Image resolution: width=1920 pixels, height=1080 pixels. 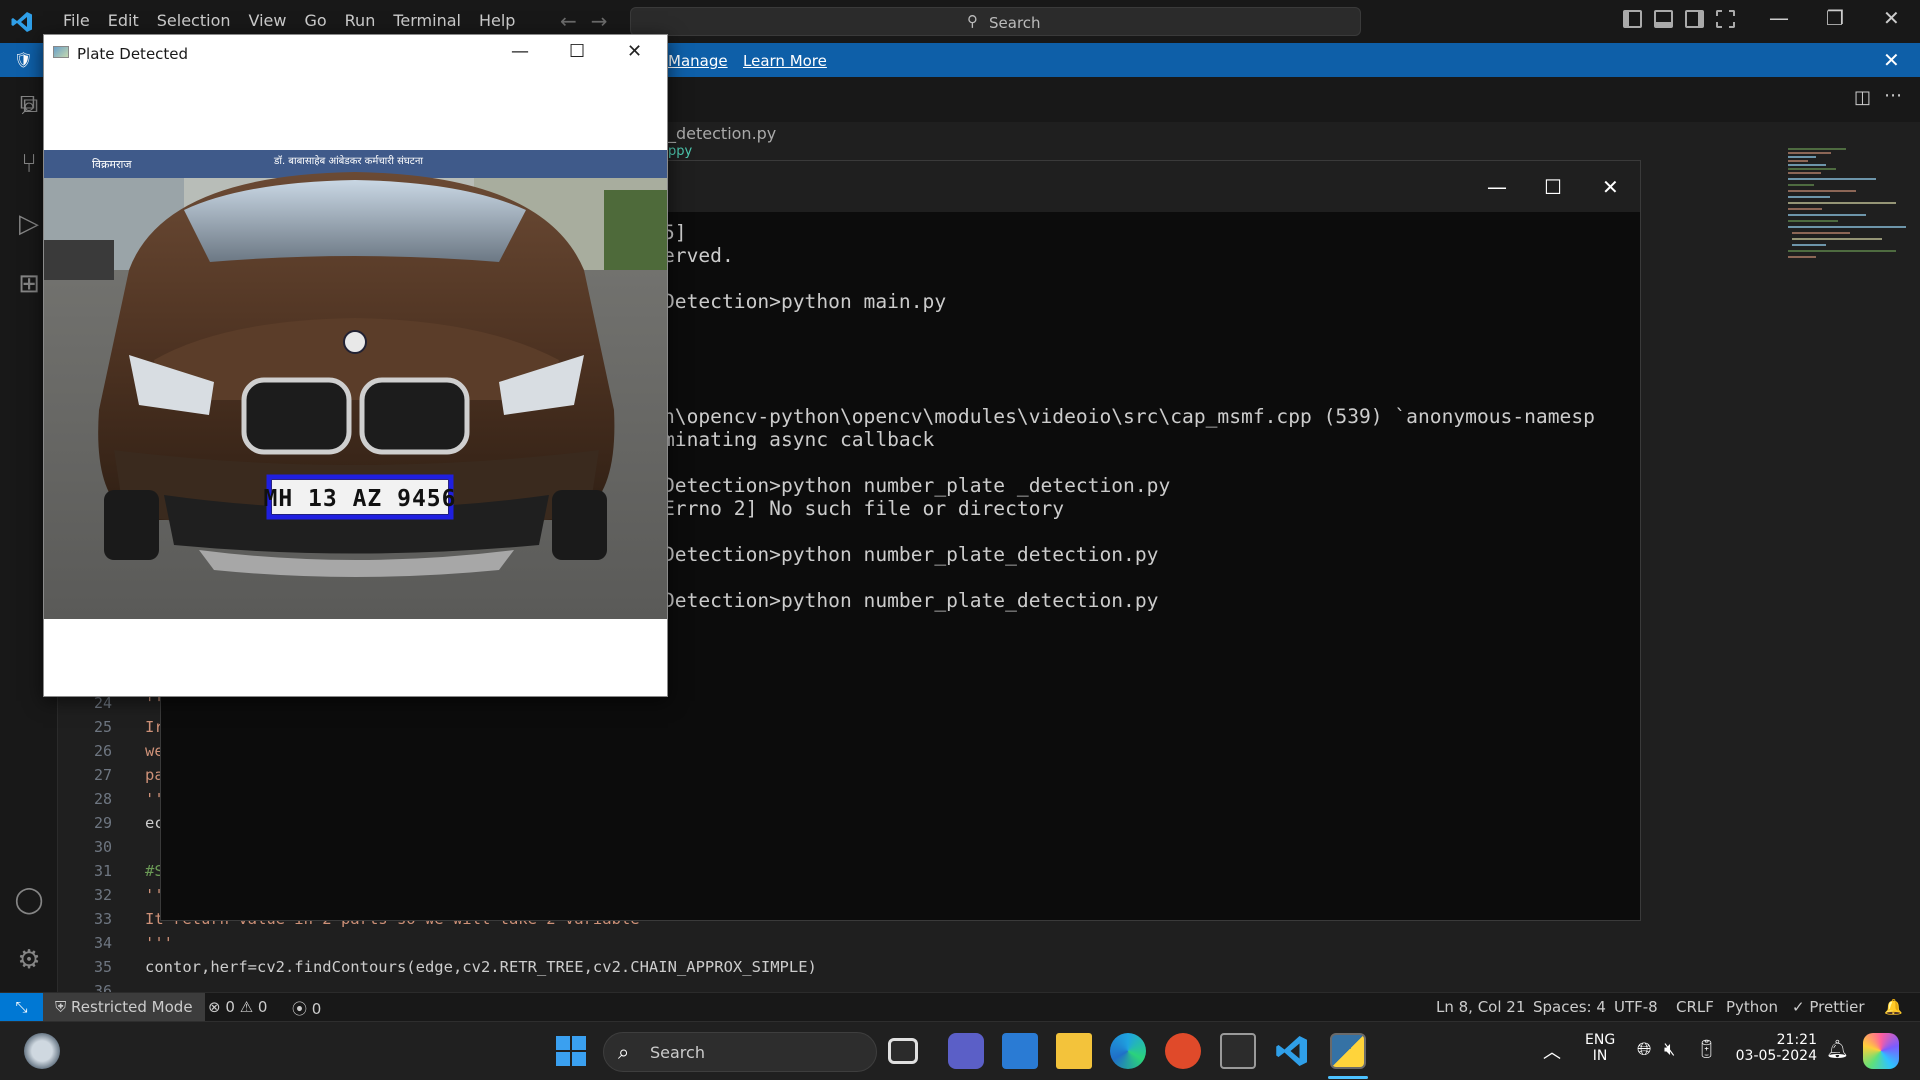 I want to click on line-number: 34, so click(x=102, y=943).